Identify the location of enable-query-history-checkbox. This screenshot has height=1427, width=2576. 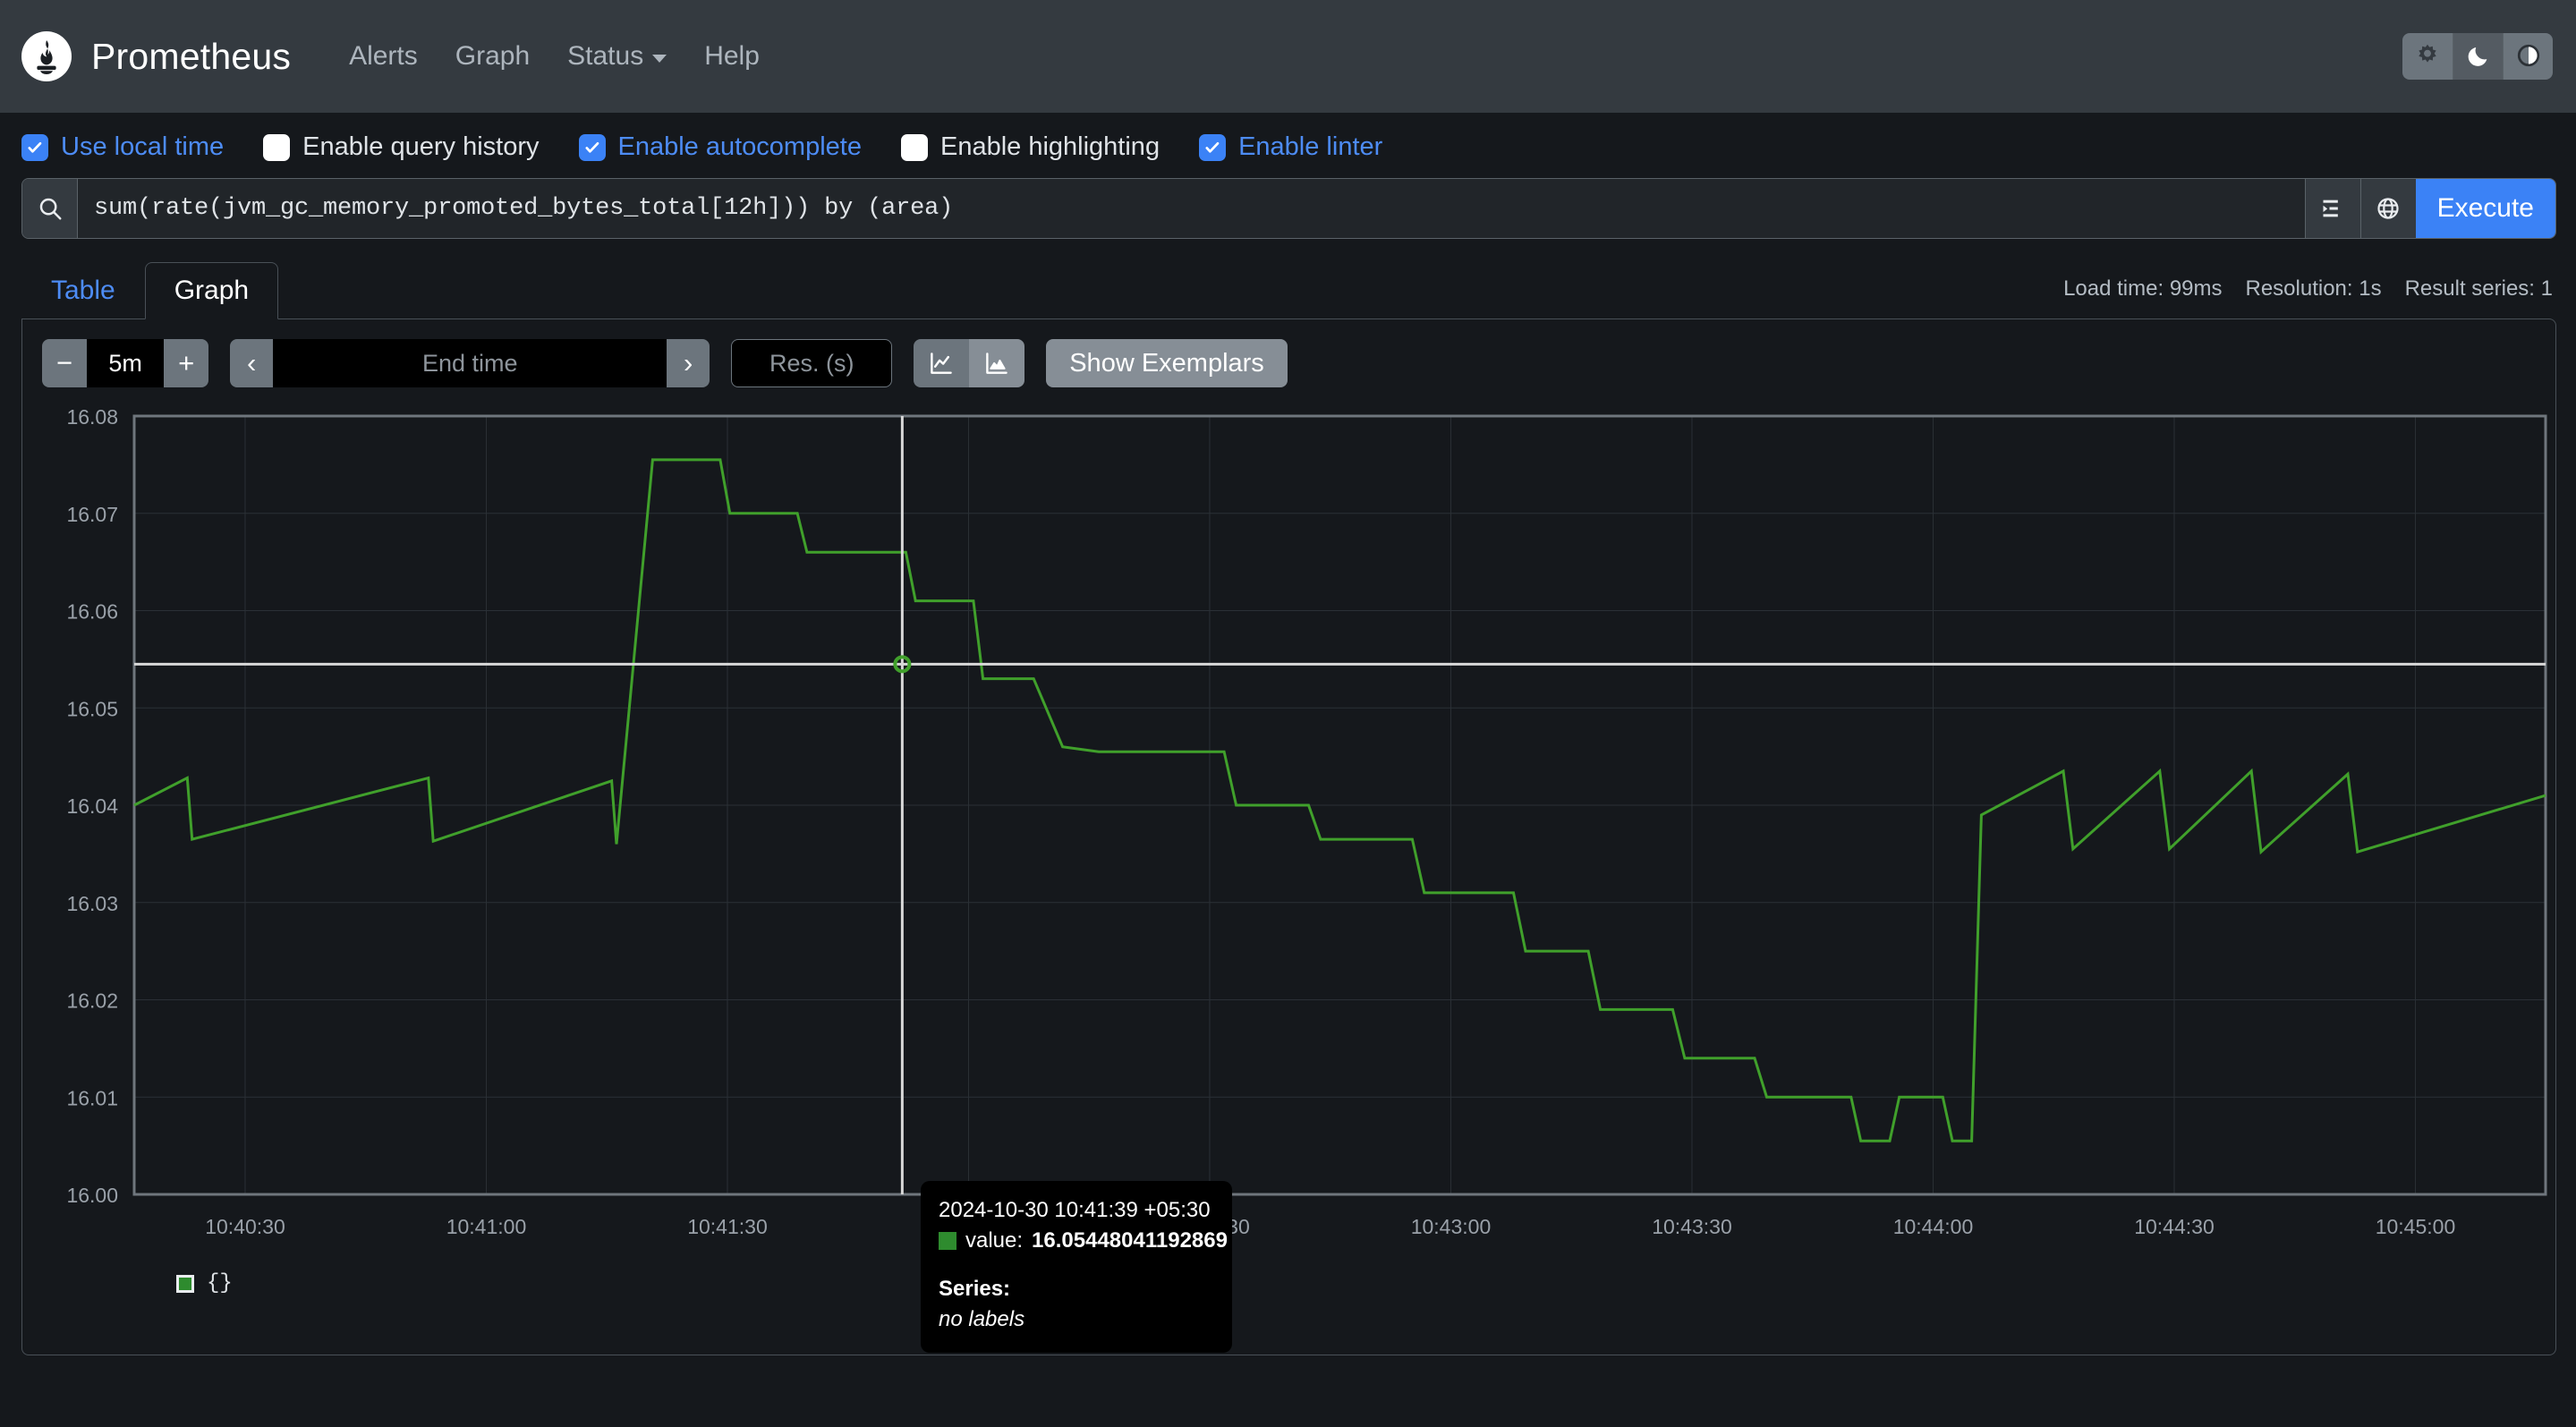
(277, 147).